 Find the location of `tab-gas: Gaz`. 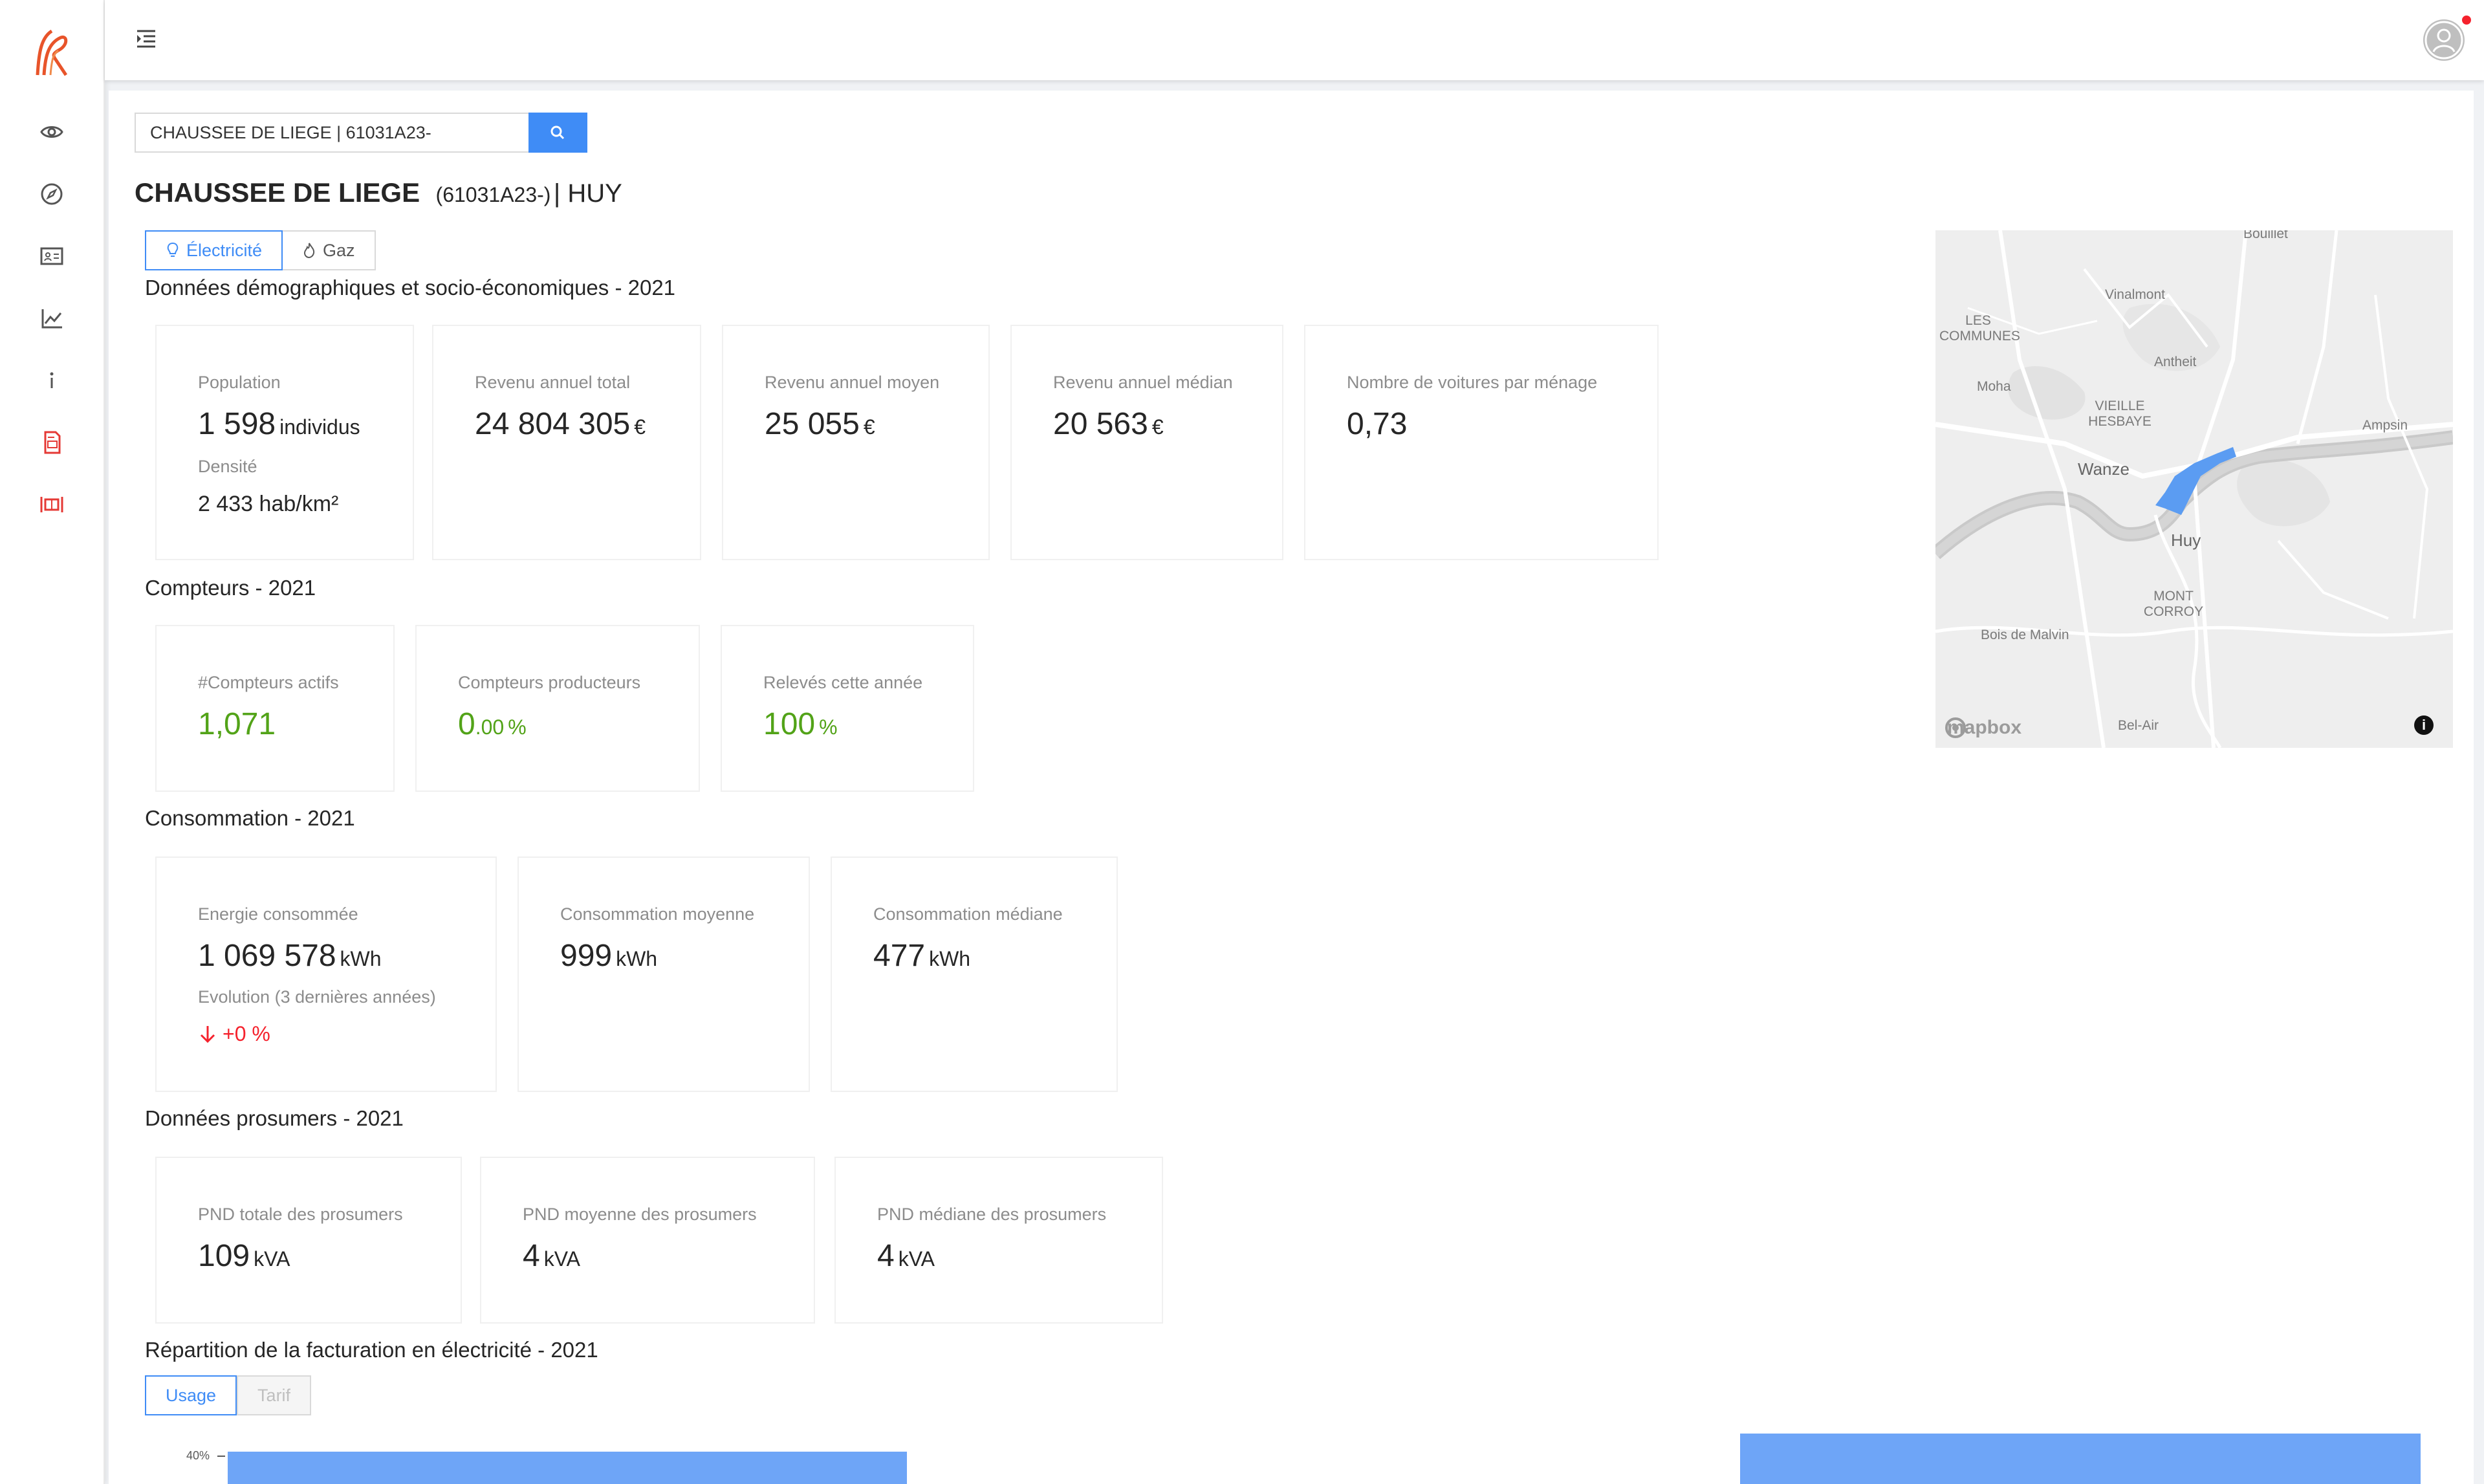

tab-gas: Gaz is located at coordinates (329, 250).